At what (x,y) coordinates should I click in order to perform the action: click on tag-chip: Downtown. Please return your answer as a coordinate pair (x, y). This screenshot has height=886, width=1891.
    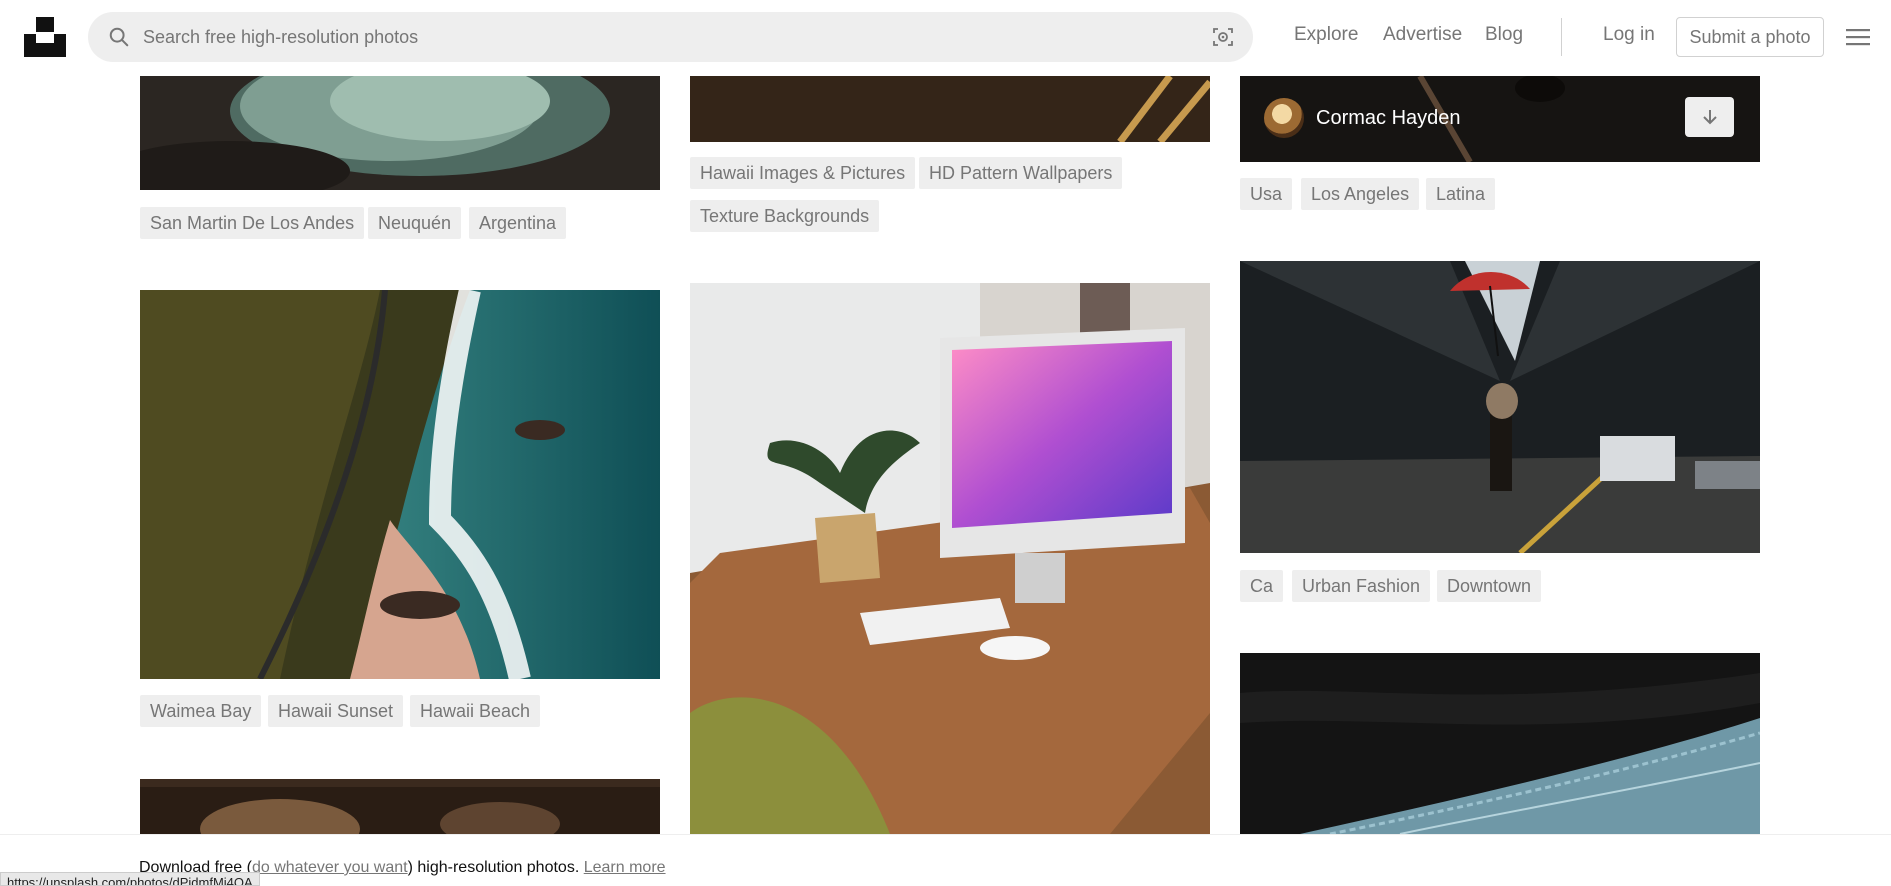
    Looking at the image, I should click on (1489, 586).